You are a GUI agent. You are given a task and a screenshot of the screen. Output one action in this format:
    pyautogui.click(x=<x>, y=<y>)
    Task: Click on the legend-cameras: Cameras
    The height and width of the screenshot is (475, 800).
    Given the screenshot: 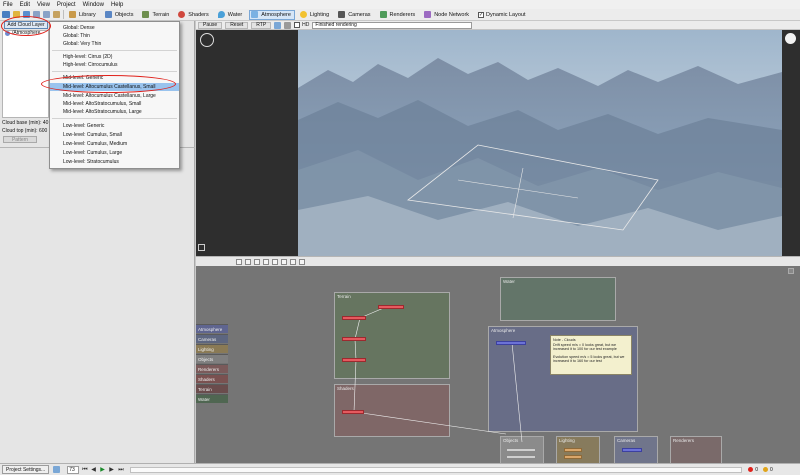 What is the action you would take?
    pyautogui.click(x=212, y=338)
    